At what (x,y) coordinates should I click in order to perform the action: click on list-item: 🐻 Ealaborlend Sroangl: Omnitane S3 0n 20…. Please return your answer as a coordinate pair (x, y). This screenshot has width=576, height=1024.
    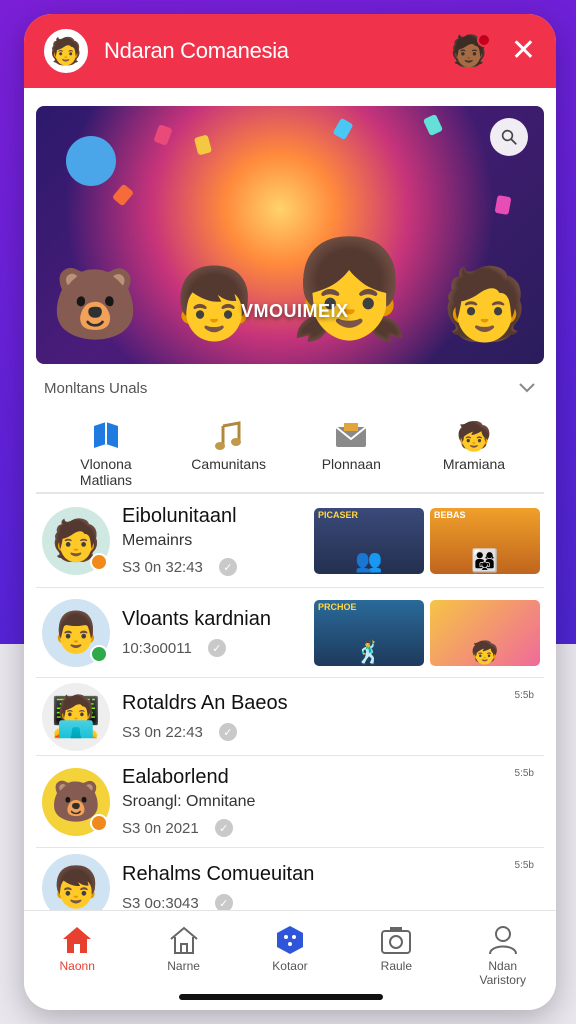
    Looking at the image, I should click on (290, 802).